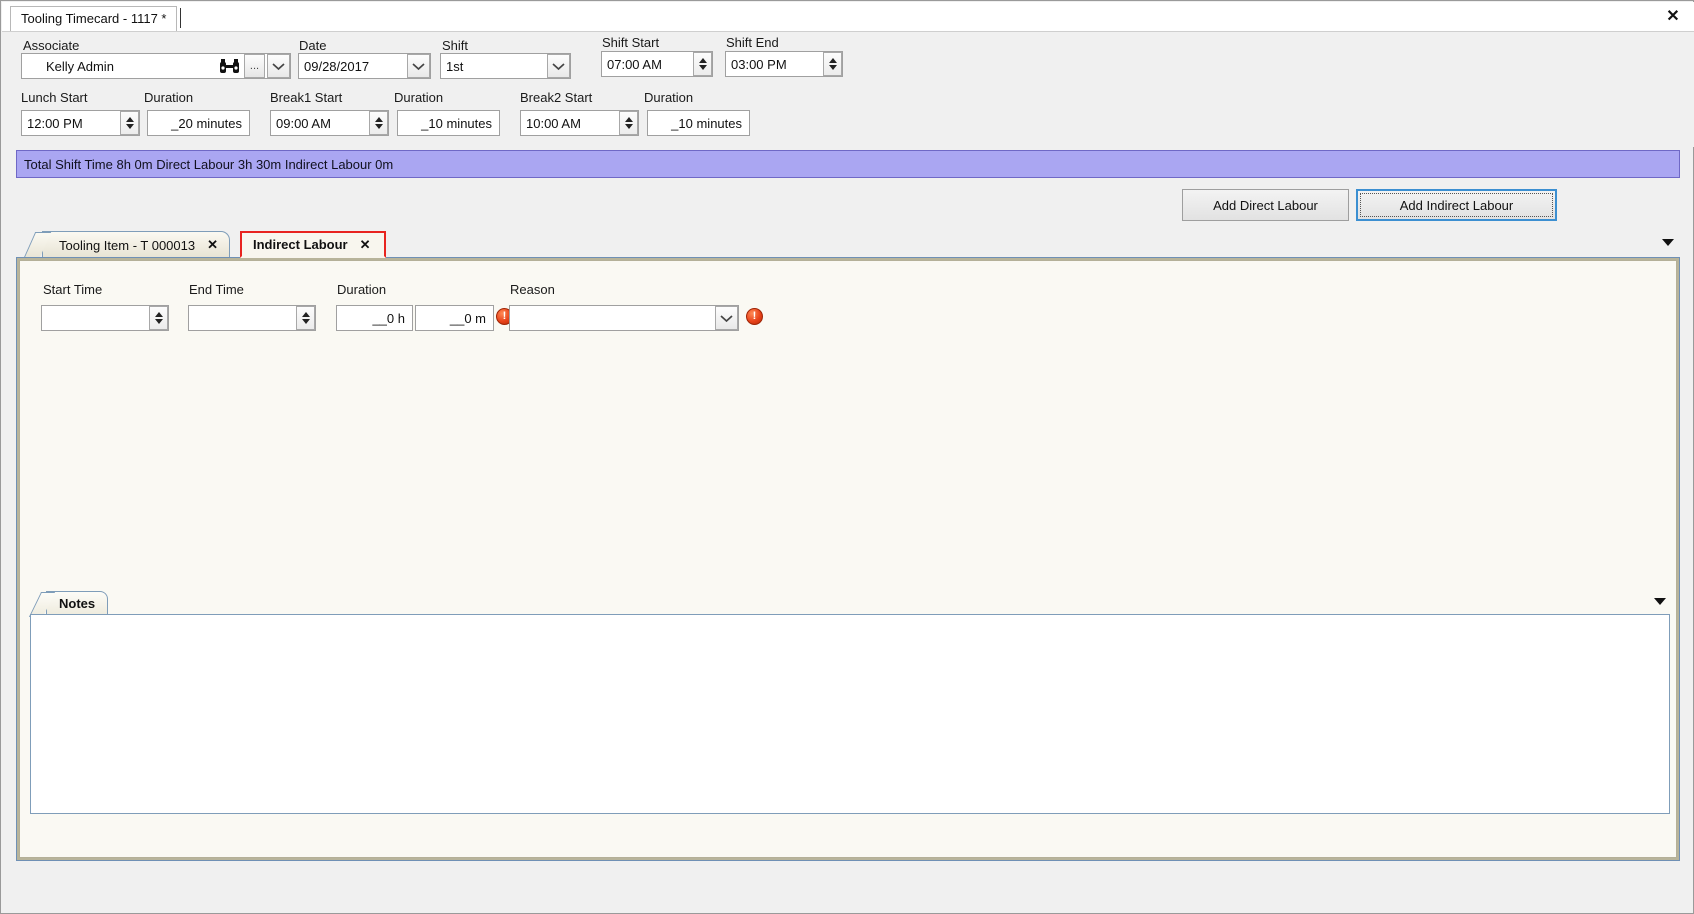 The width and height of the screenshot is (1694, 914). Describe the element at coordinates (127, 245) in the screenshot. I see `tab-tooling-item-label: Tooling Item - T 000013` at that location.